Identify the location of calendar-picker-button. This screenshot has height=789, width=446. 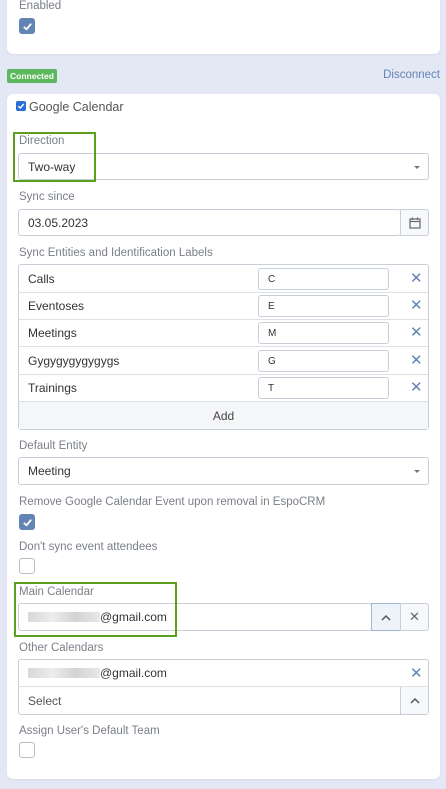
(414, 222).